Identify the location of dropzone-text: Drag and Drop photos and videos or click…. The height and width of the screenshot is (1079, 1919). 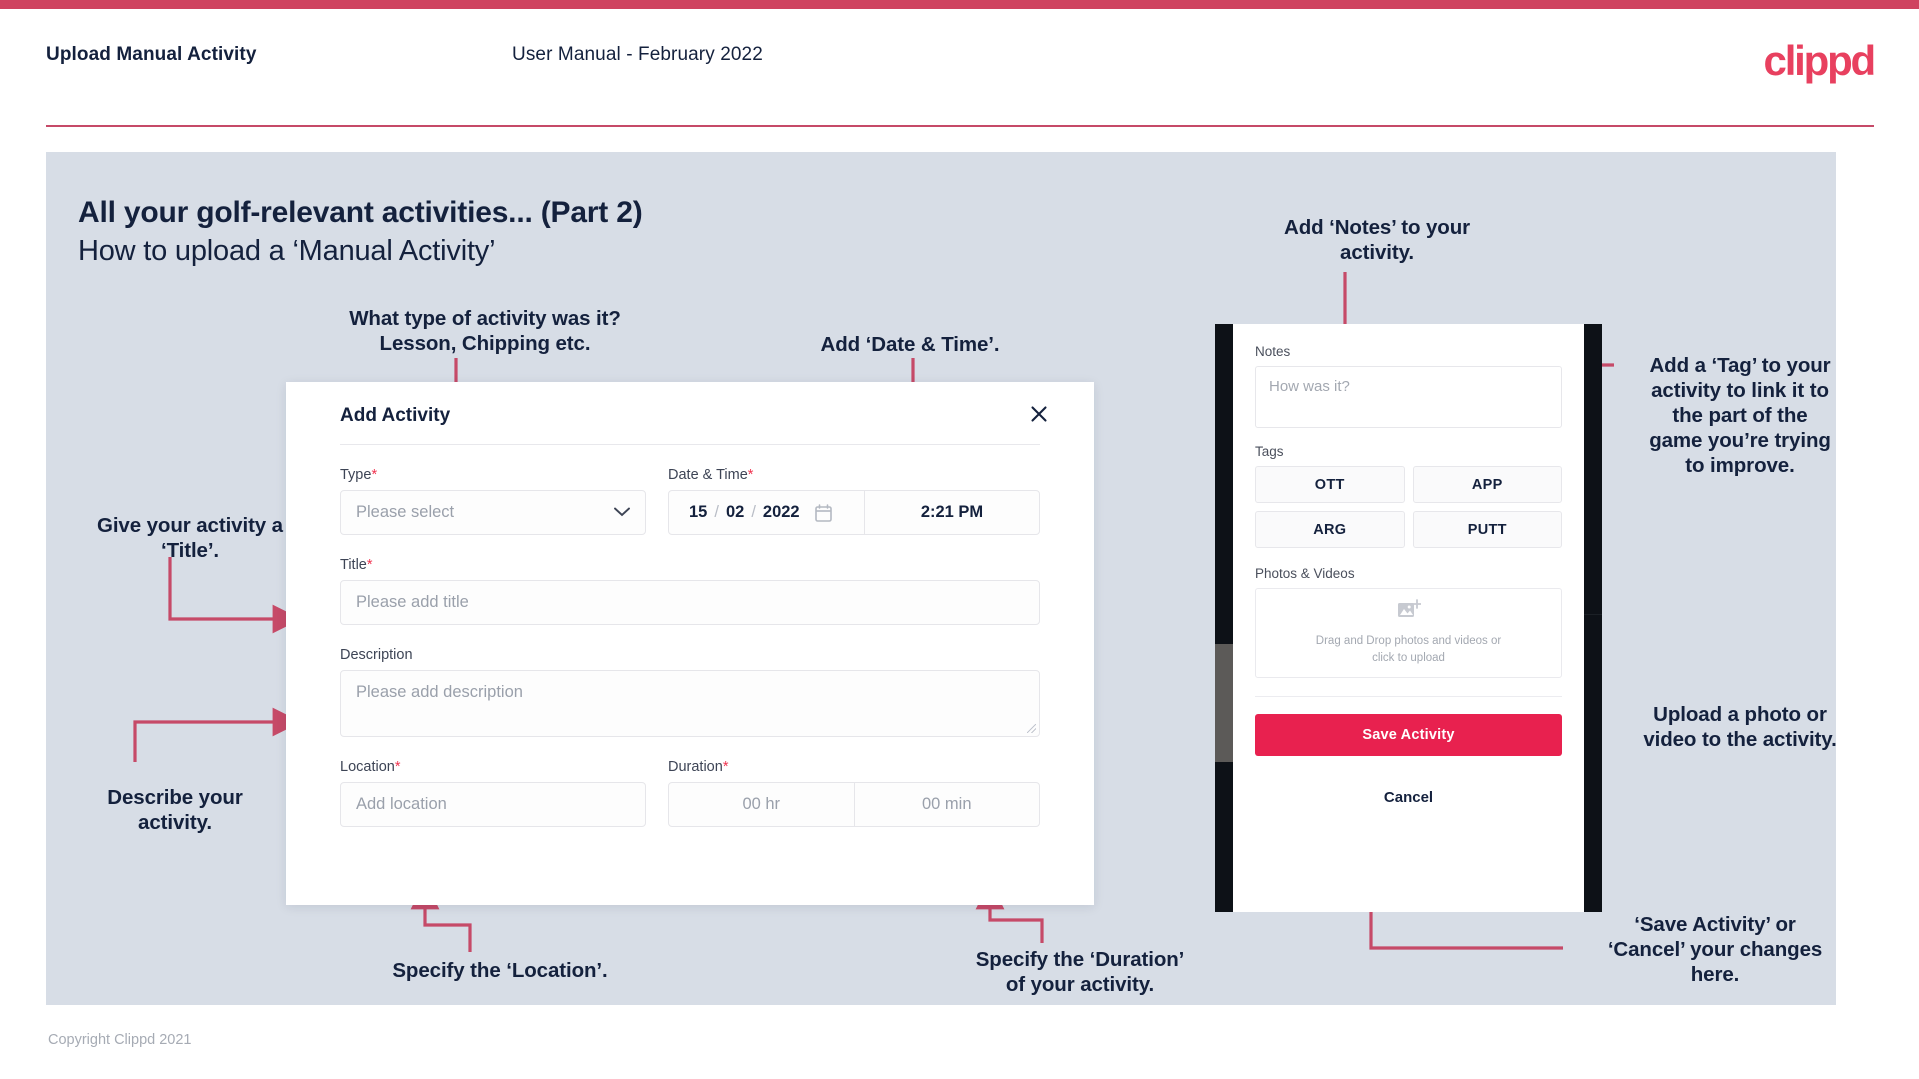
(1408, 649).